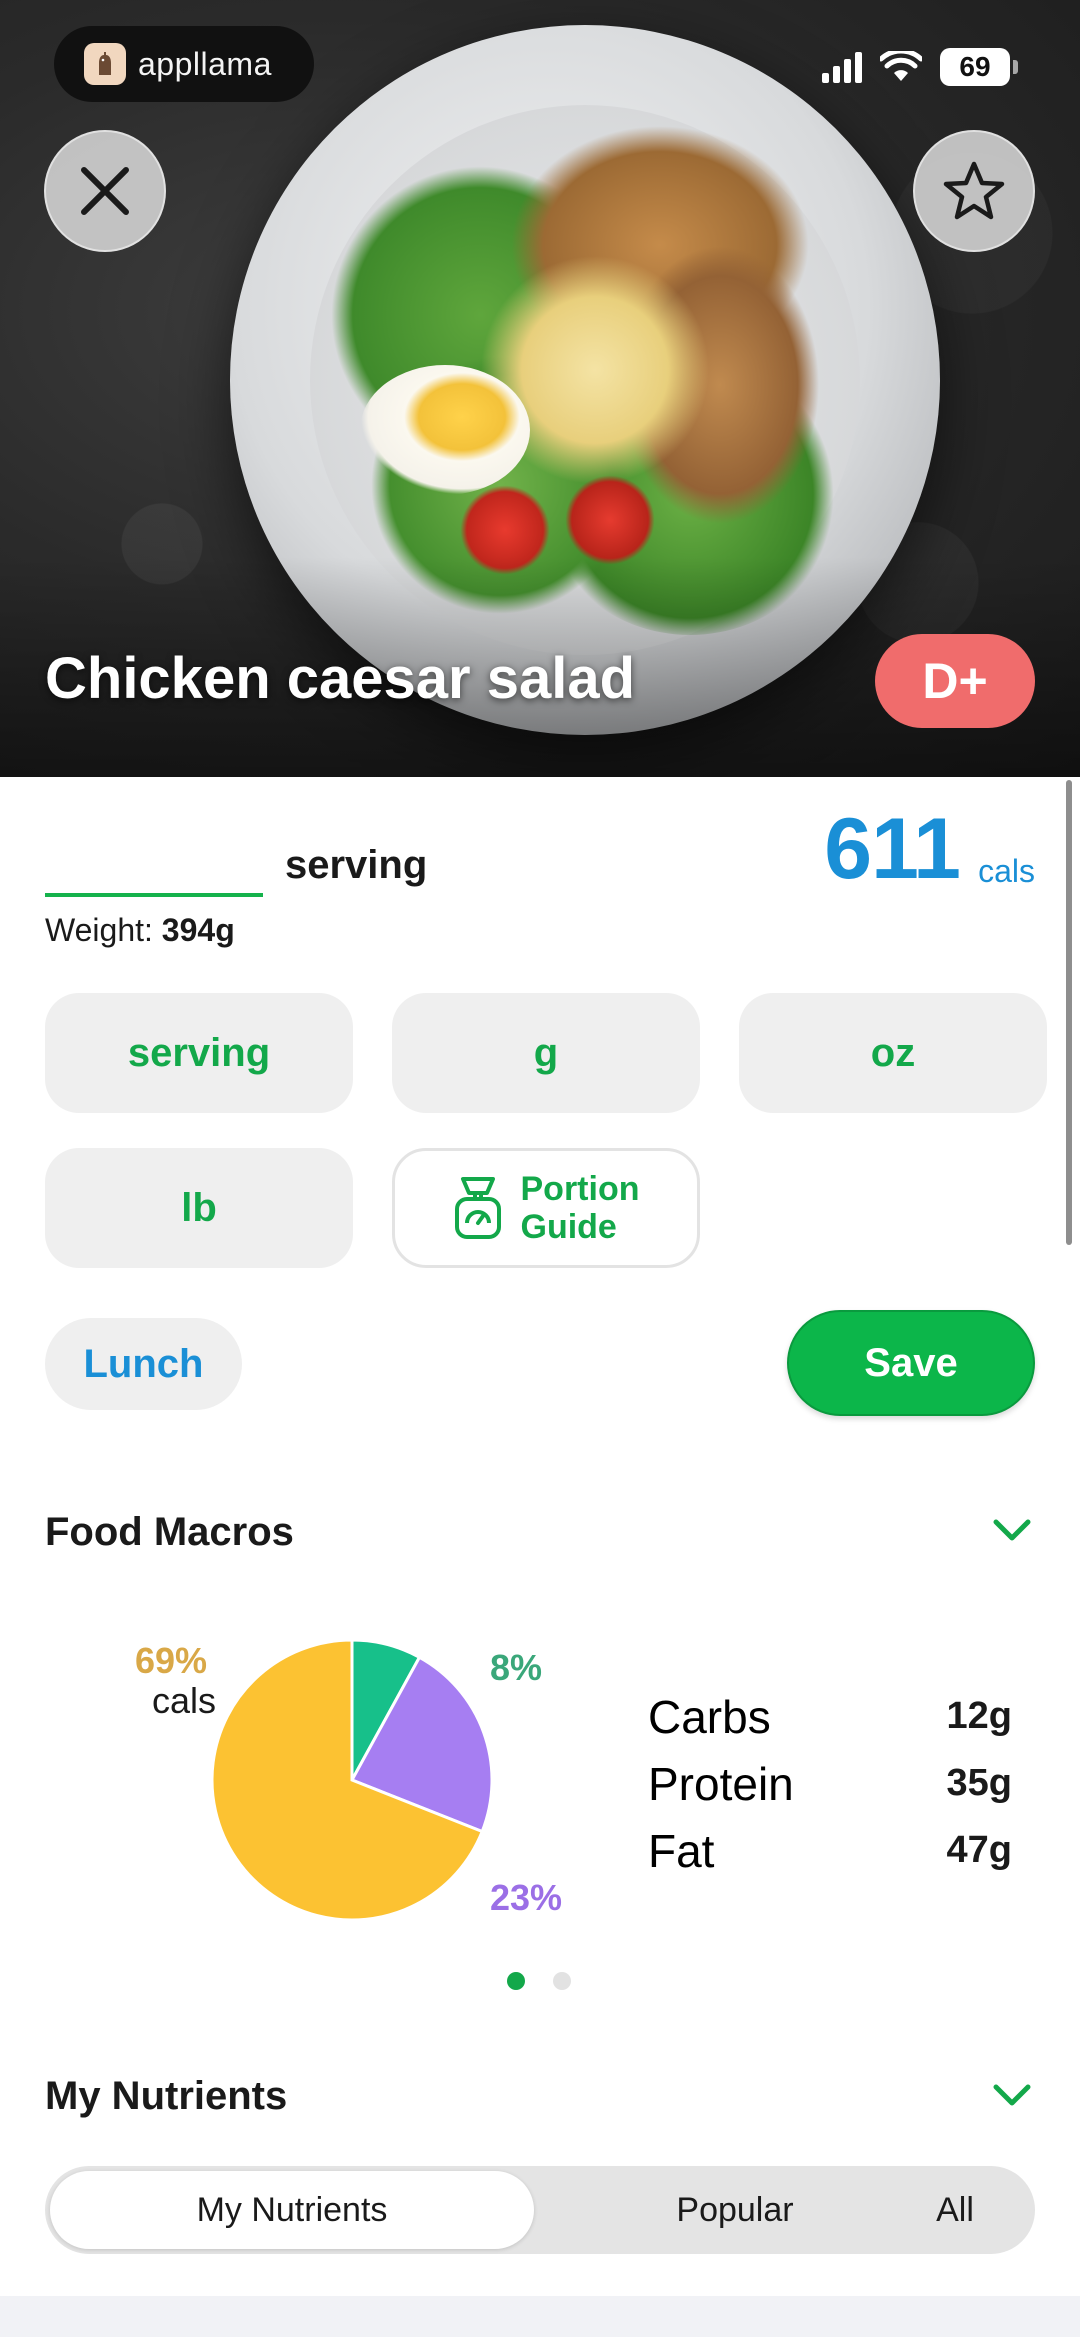  What do you see at coordinates (356, 865) in the screenshot?
I see `unit-label: serving` at bounding box center [356, 865].